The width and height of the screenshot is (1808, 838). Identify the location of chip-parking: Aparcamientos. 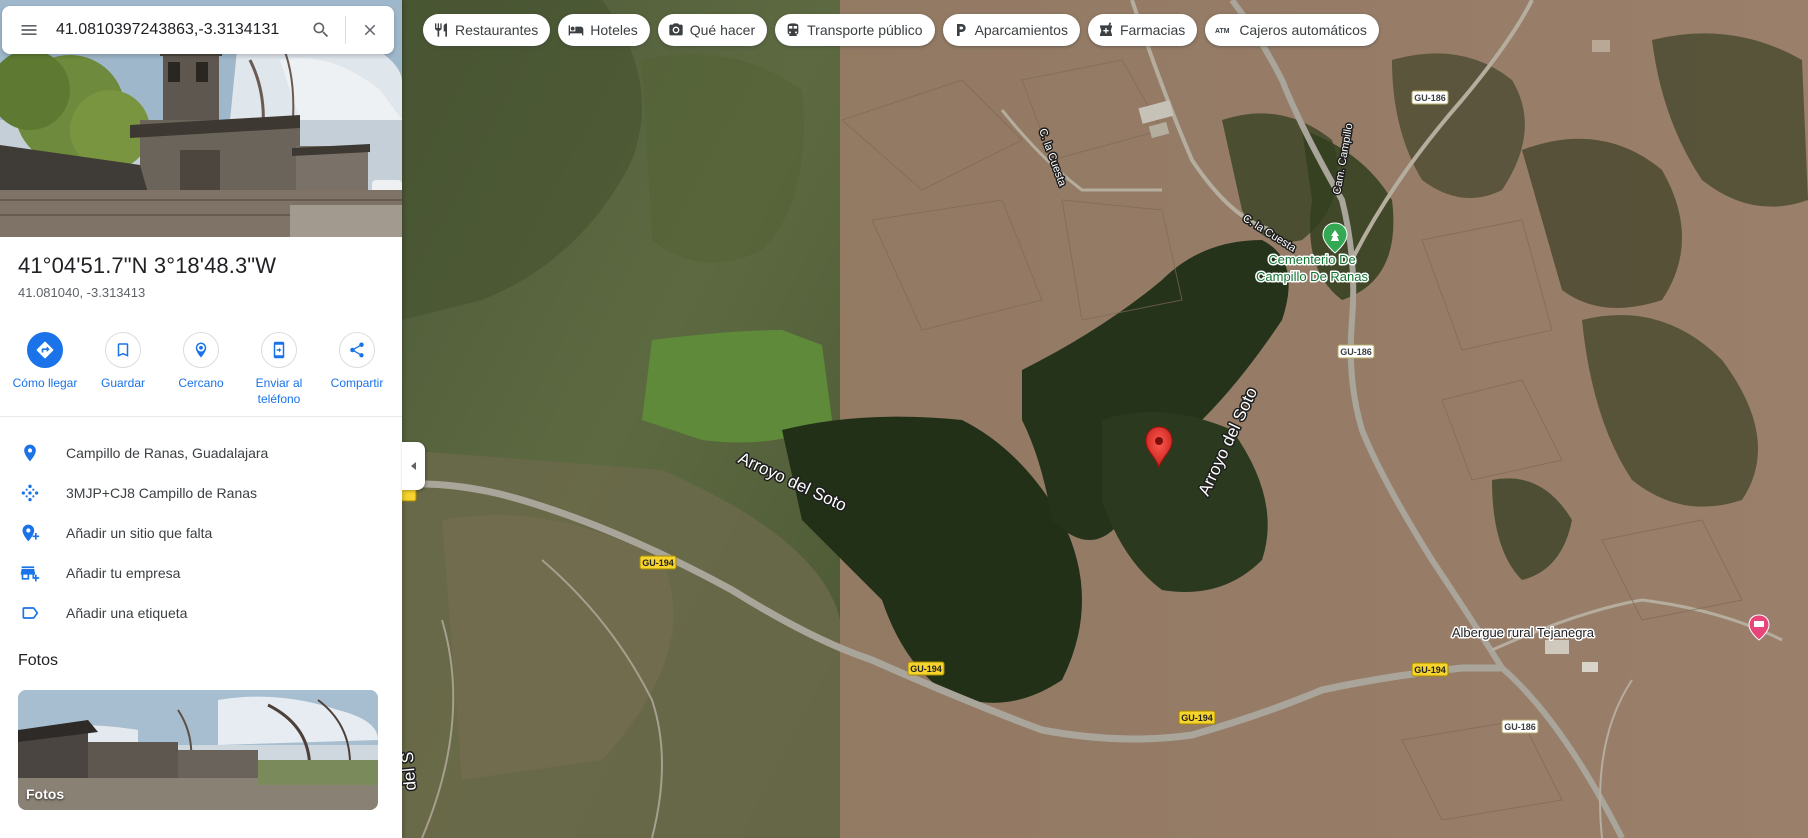
(1011, 30).